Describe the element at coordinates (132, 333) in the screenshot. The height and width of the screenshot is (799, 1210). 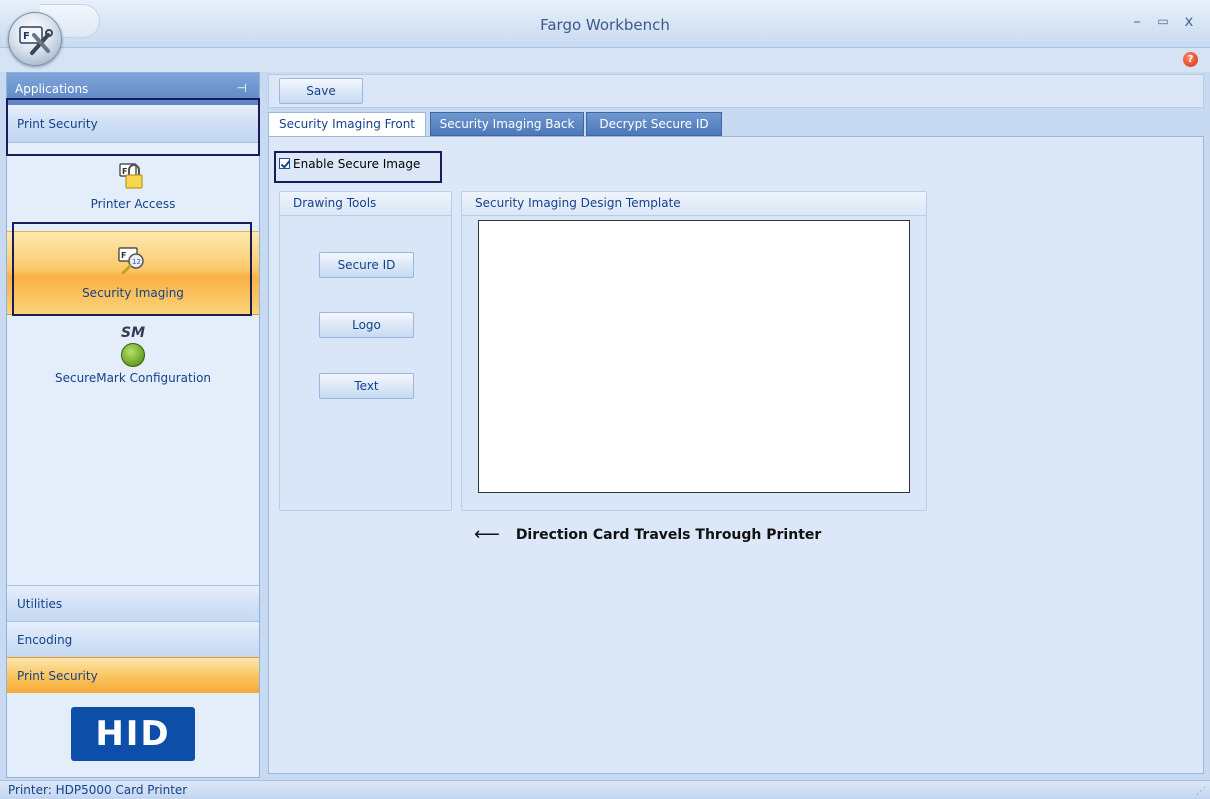
I see `securemark-badge: SM` at that location.